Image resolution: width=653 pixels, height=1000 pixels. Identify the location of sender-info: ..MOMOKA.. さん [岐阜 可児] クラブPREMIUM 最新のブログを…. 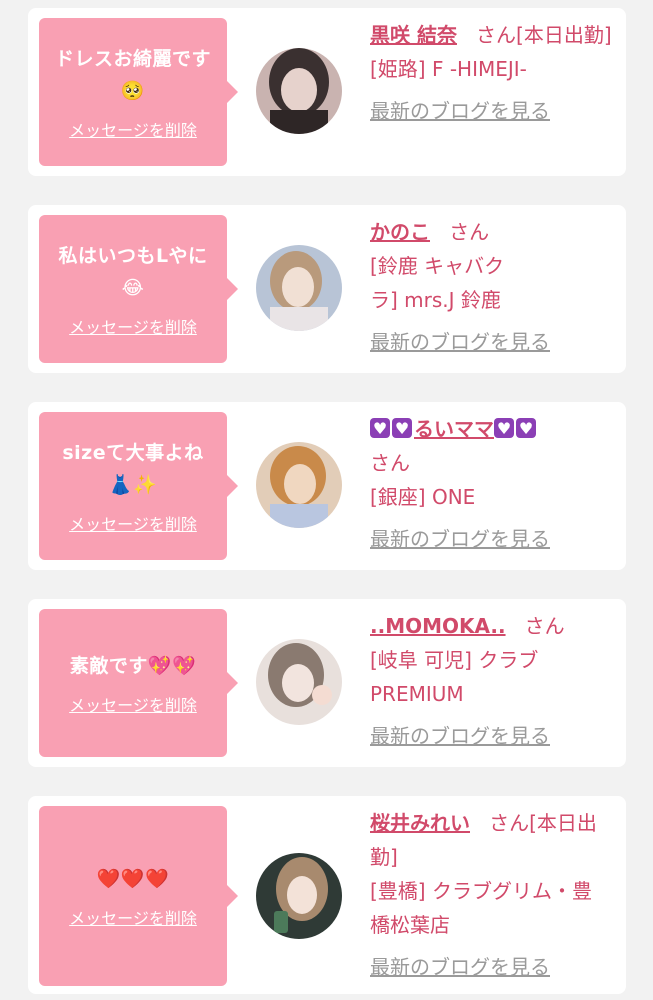
(494, 681).